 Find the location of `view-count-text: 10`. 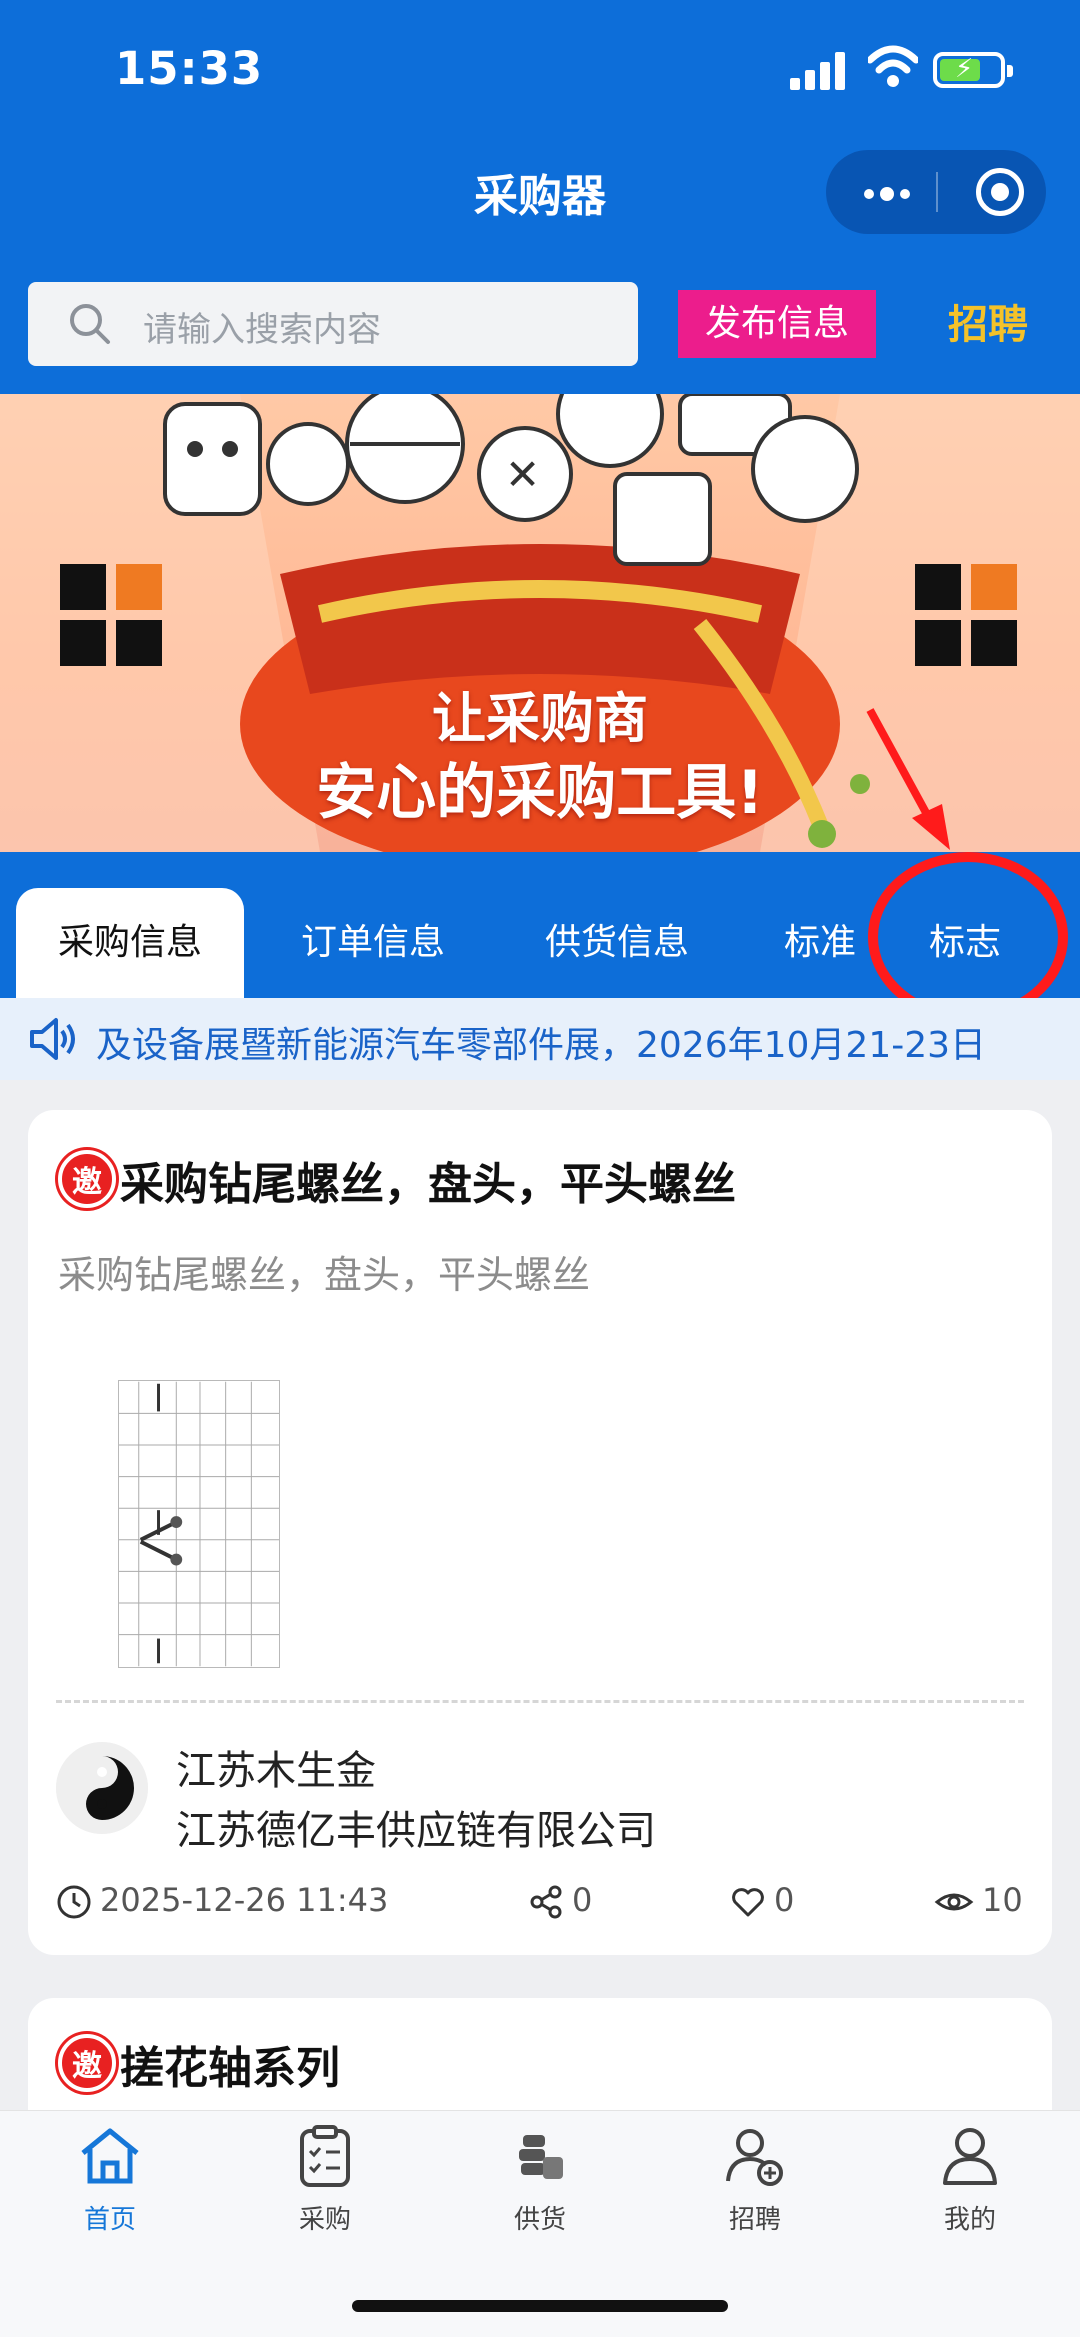

view-count-text: 10 is located at coordinates (1002, 1900).